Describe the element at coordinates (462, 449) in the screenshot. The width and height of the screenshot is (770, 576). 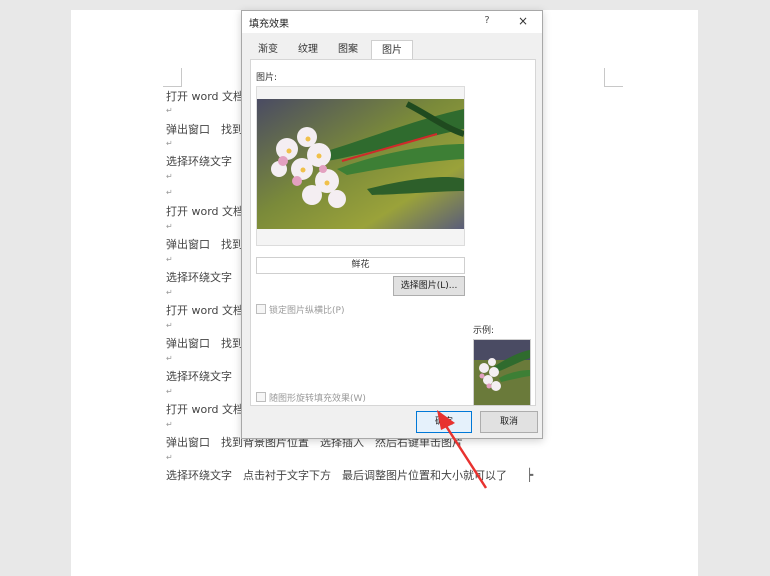
I see `red-arrow-icon` at that location.